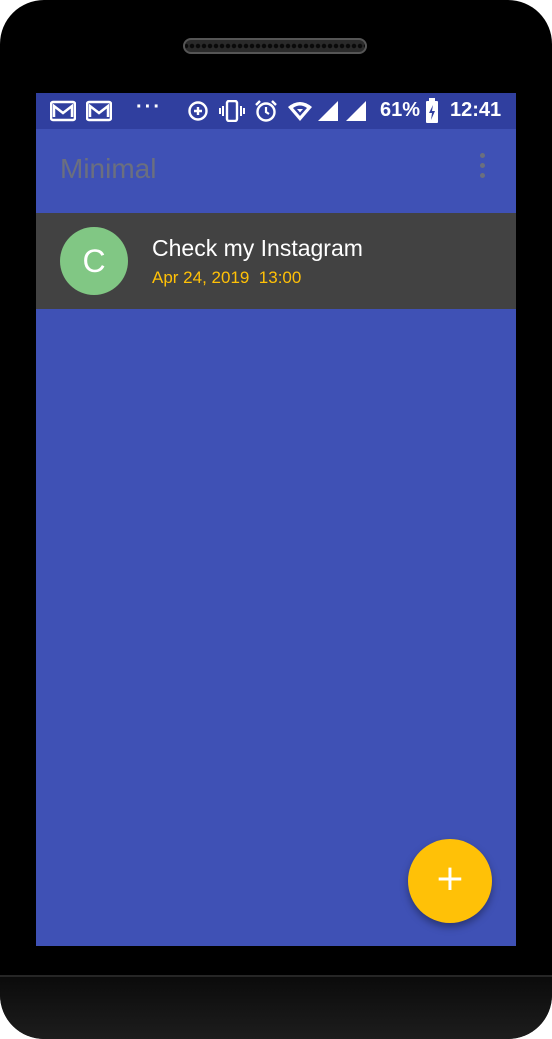  Describe the element at coordinates (483, 166) in the screenshot. I see `more-vert-icon` at that location.